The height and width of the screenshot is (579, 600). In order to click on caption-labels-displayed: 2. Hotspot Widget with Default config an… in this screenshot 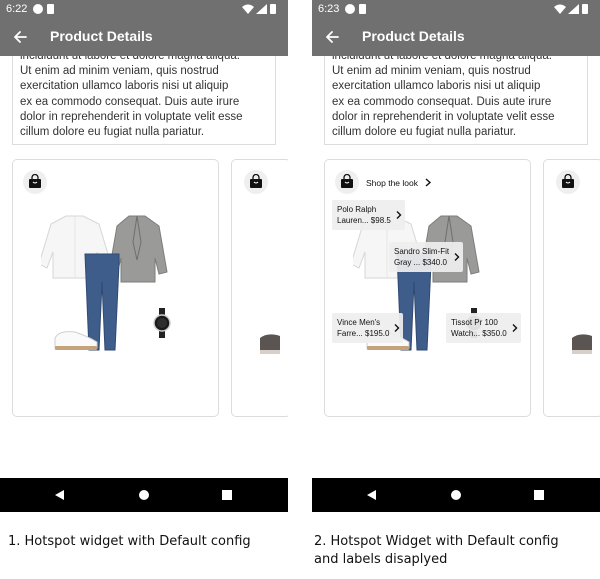, I will do `click(436, 550)`.